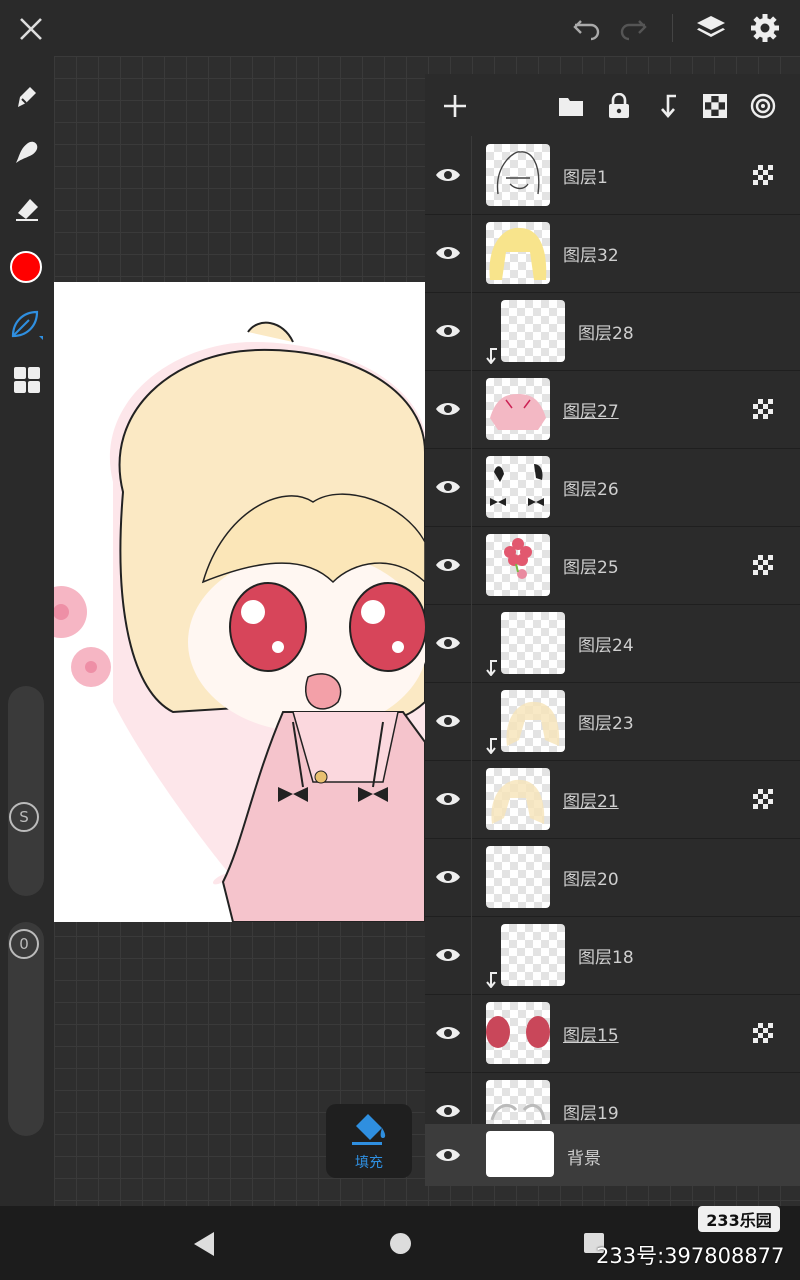  I want to click on add-icon, so click(455, 106).